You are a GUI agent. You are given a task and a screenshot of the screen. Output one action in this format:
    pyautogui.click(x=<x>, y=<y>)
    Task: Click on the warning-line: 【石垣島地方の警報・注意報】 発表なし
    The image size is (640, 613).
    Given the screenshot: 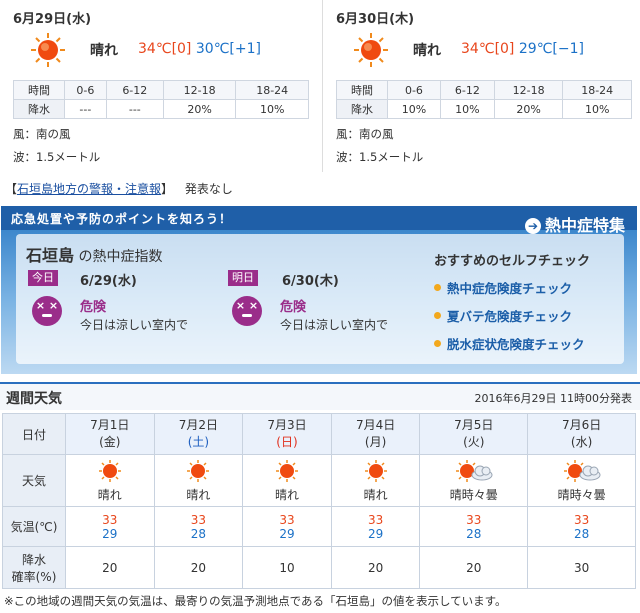 What is the action you would take?
    pyautogui.click(x=119, y=188)
    